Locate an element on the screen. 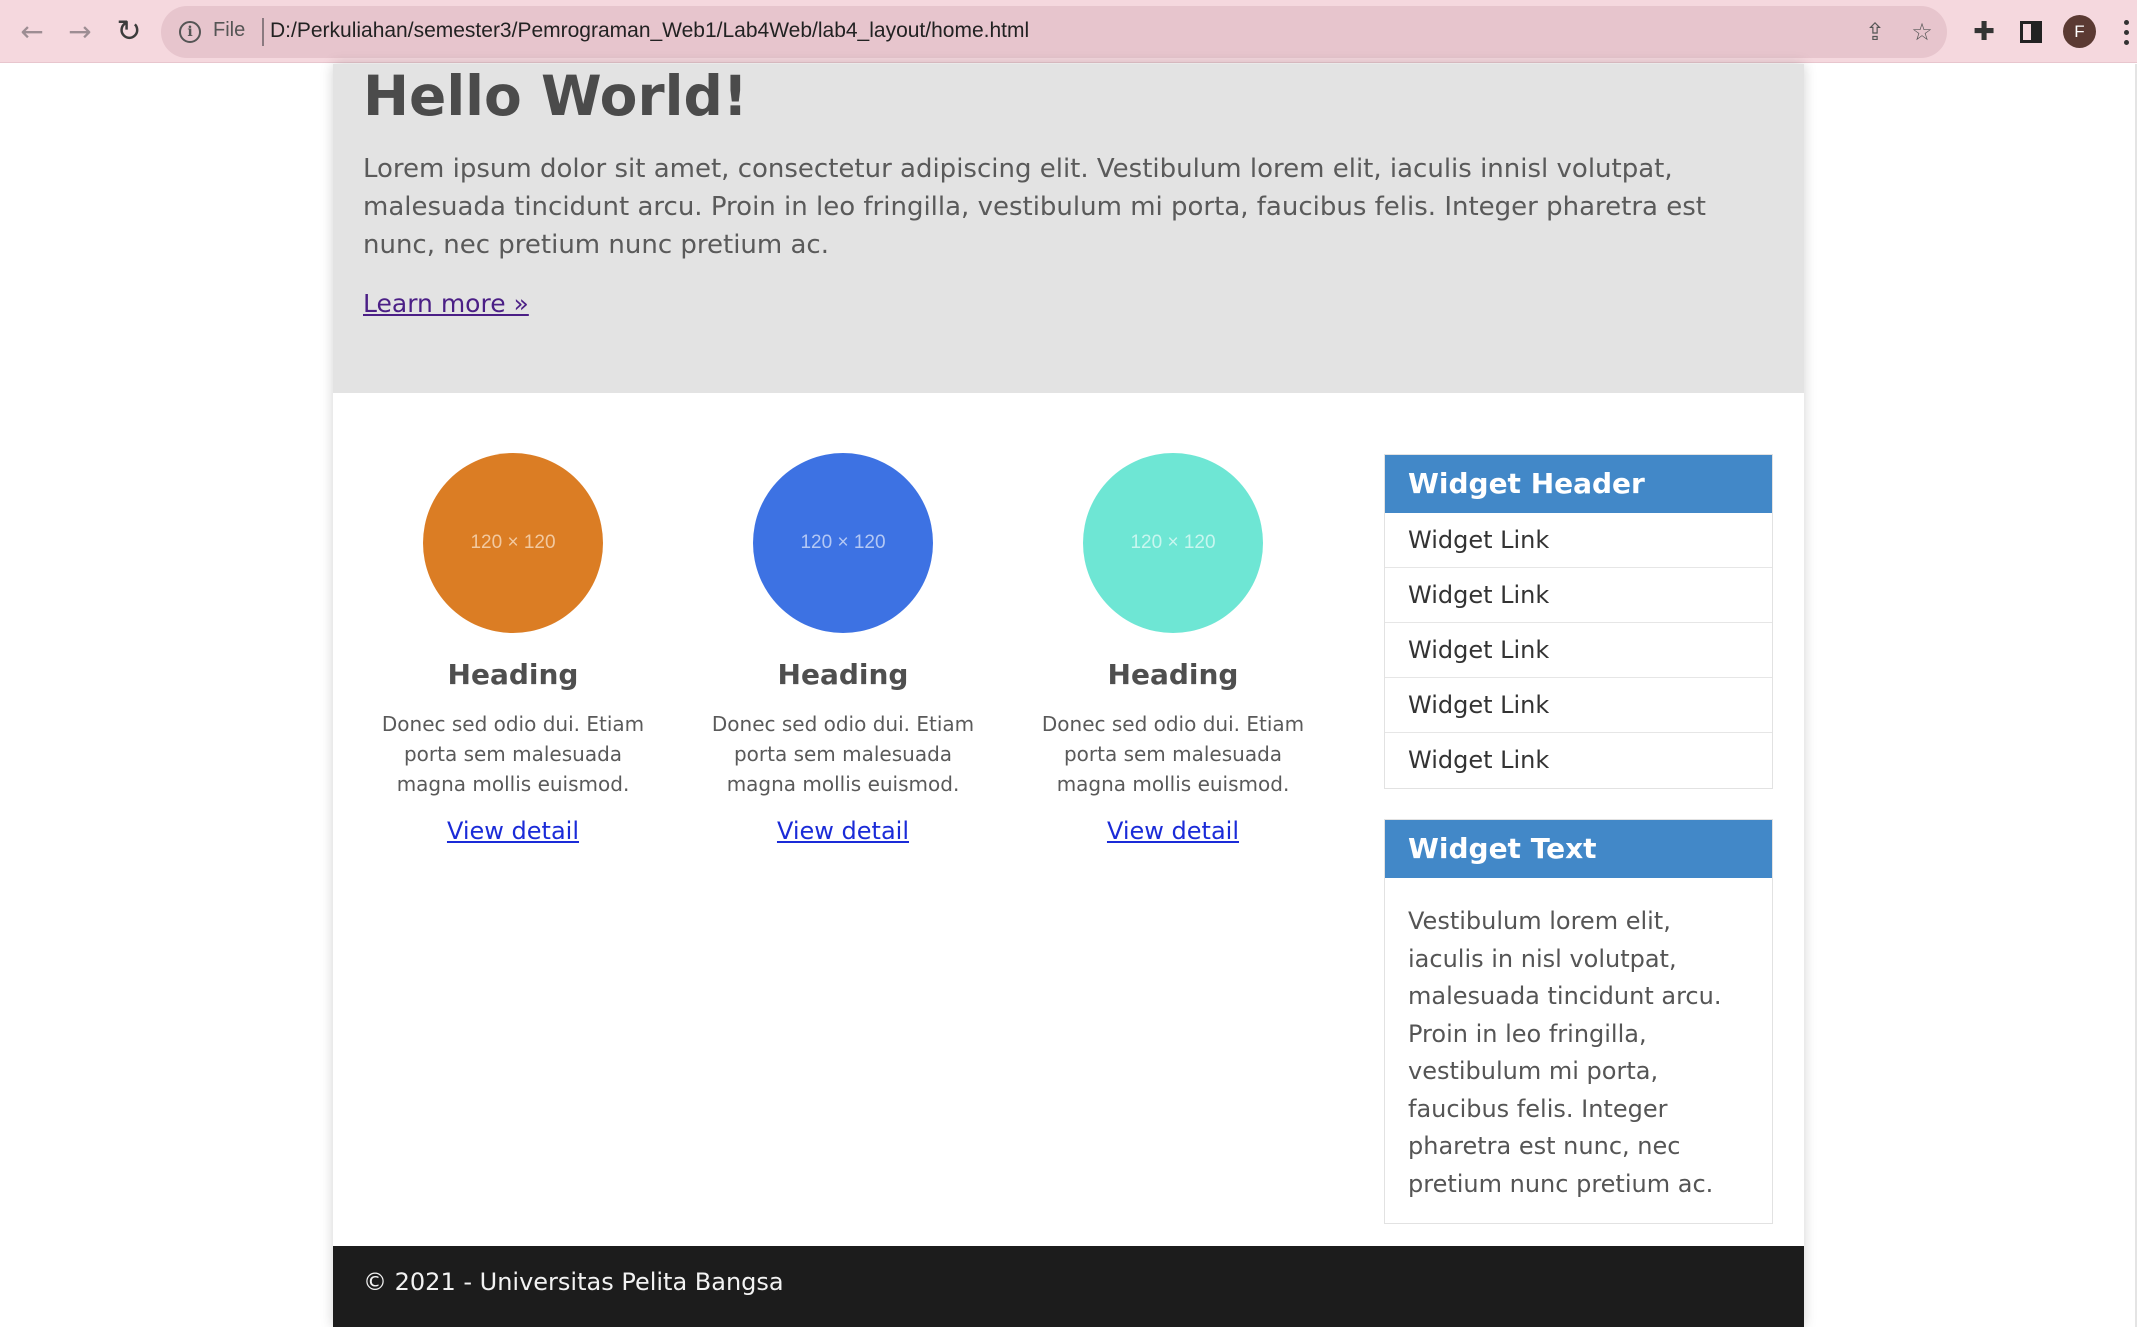 This screenshot has width=2137, height=1327. bookmark-star-icon: ☆ is located at coordinates (1922, 32).